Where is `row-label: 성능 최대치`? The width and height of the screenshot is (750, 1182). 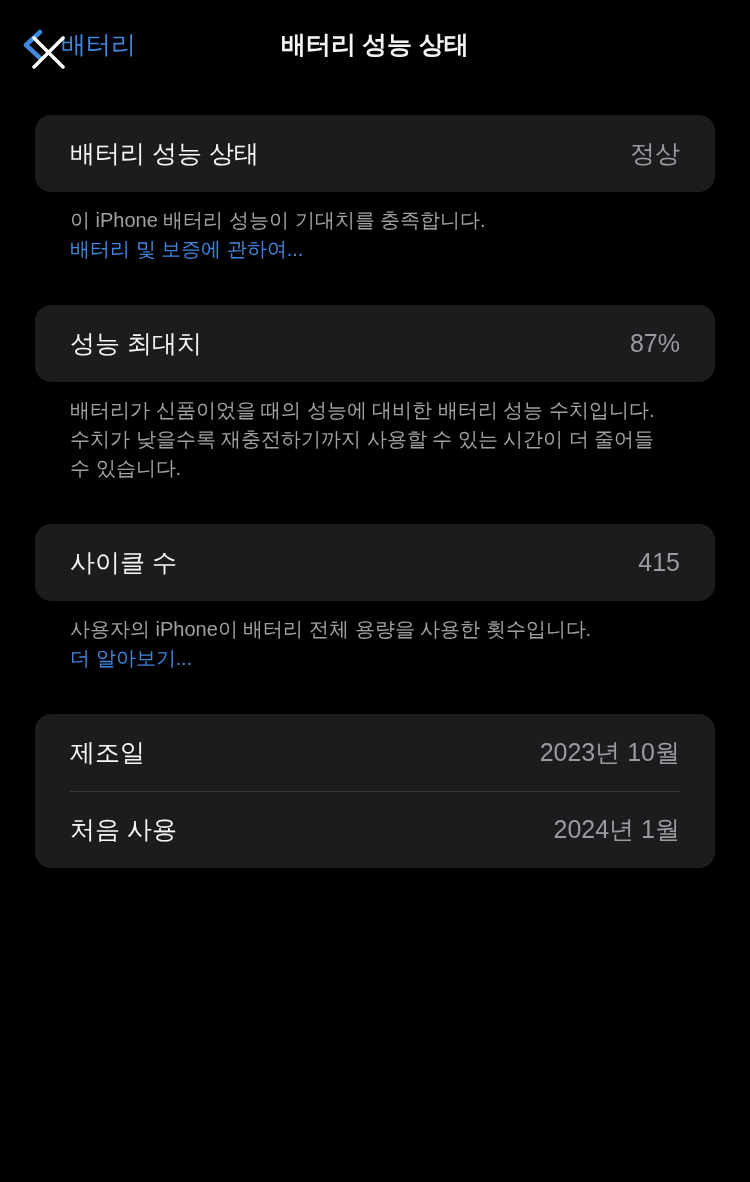 row-label: 성능 최대치 is located at coordinates (136, 343).